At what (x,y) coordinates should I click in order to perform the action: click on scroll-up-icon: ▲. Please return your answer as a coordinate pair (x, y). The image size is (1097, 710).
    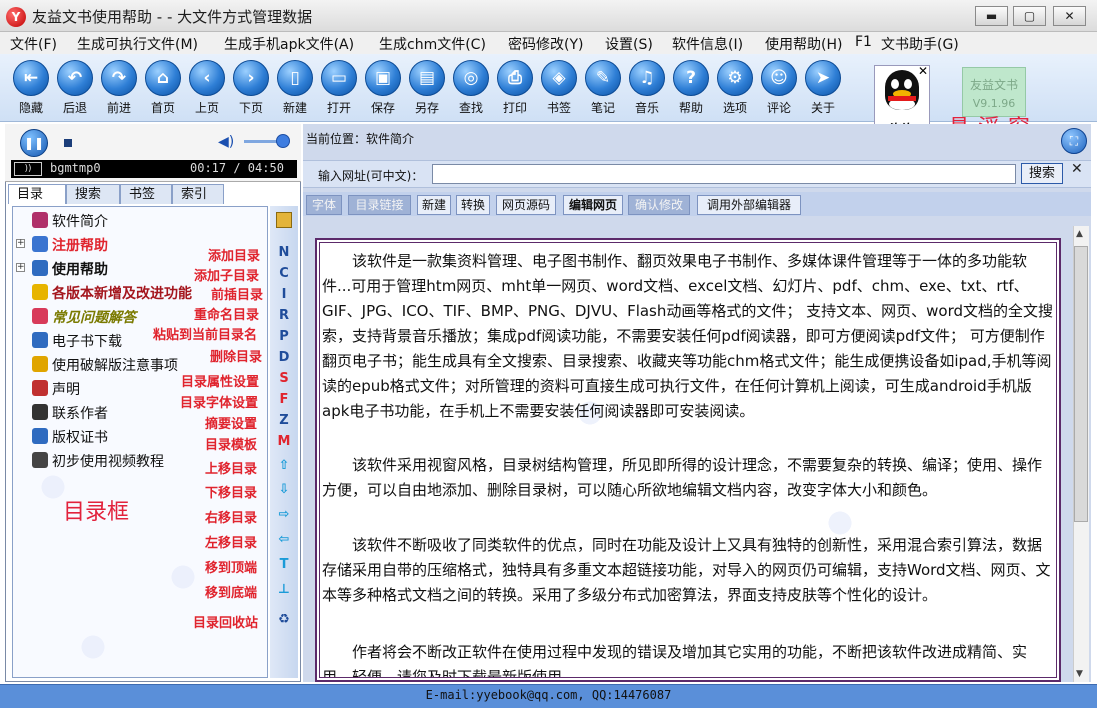
    Looking at the image, I should click on (1079, 234).